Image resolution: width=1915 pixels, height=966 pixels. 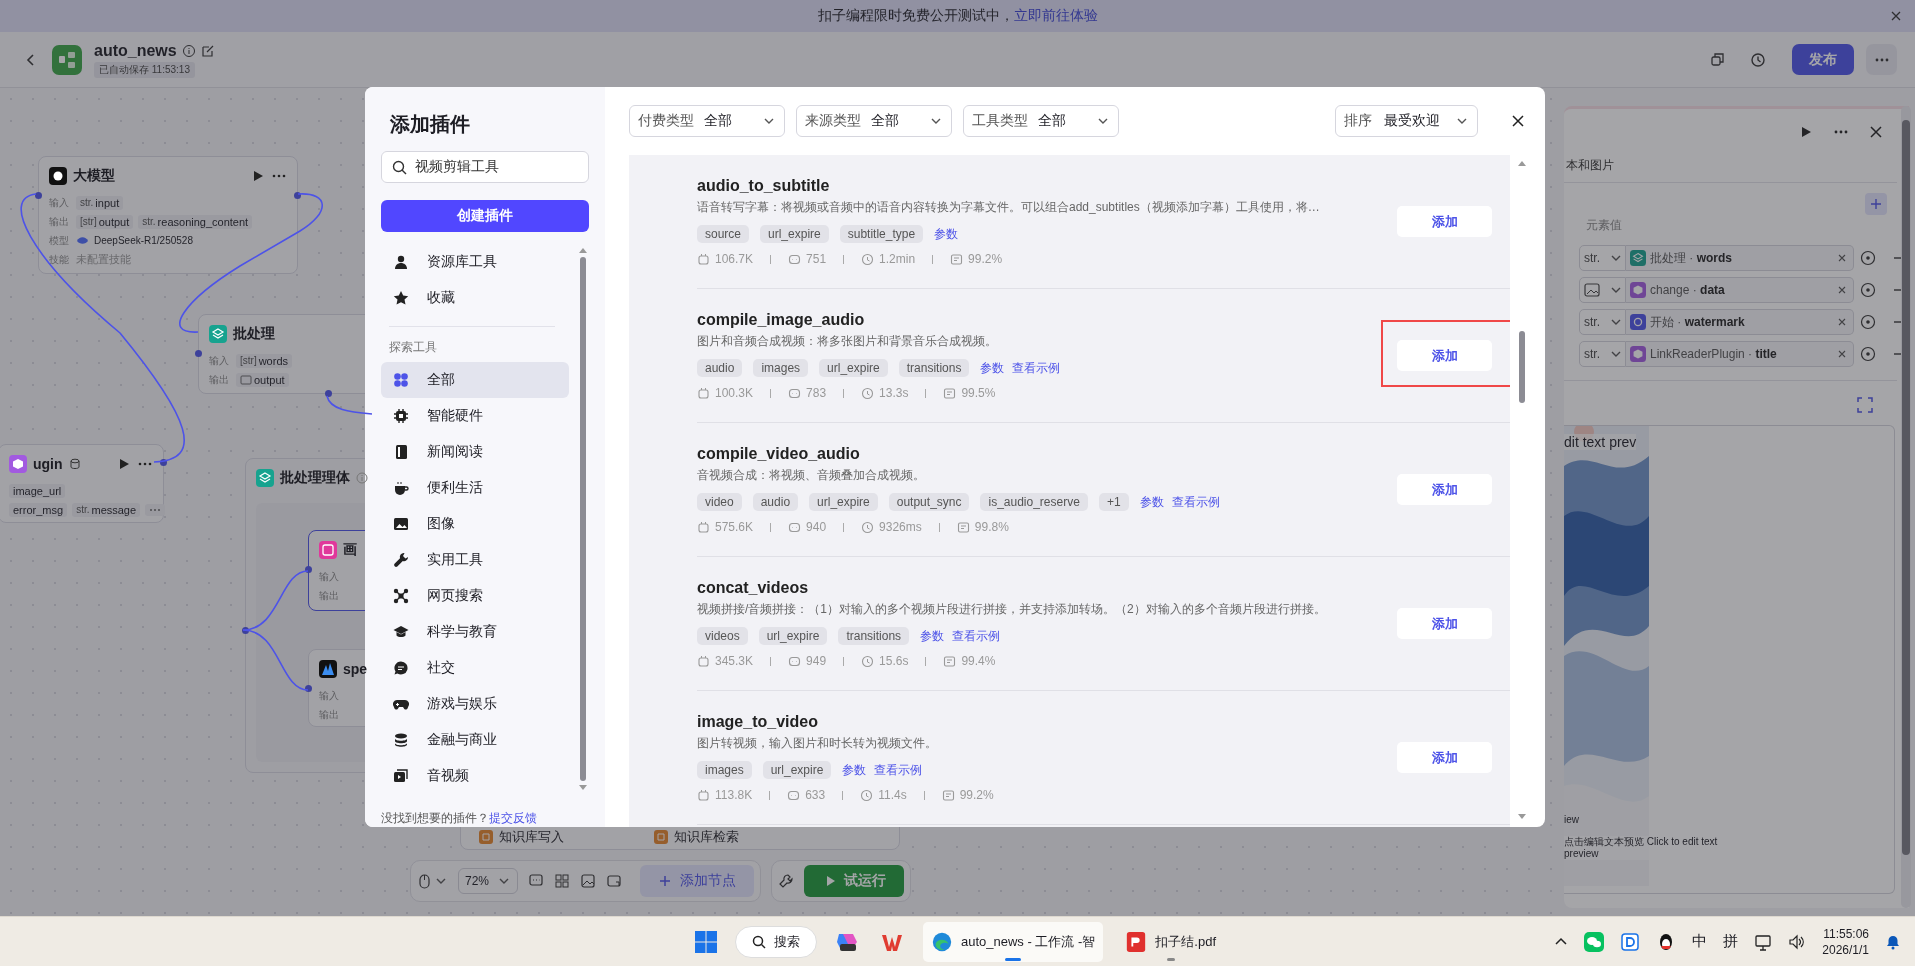 I want to click on filter-select: 来源类型 全部, so click(x=874, y=121).